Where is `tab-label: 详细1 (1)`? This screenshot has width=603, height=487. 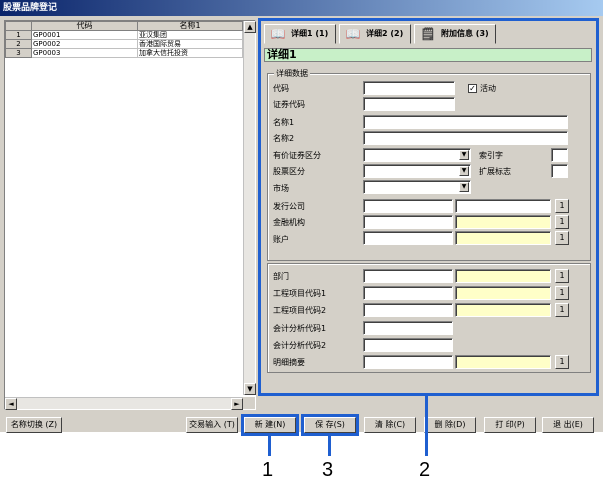 tab-label: 详细1 (1) is located at coordinates (310, 33).